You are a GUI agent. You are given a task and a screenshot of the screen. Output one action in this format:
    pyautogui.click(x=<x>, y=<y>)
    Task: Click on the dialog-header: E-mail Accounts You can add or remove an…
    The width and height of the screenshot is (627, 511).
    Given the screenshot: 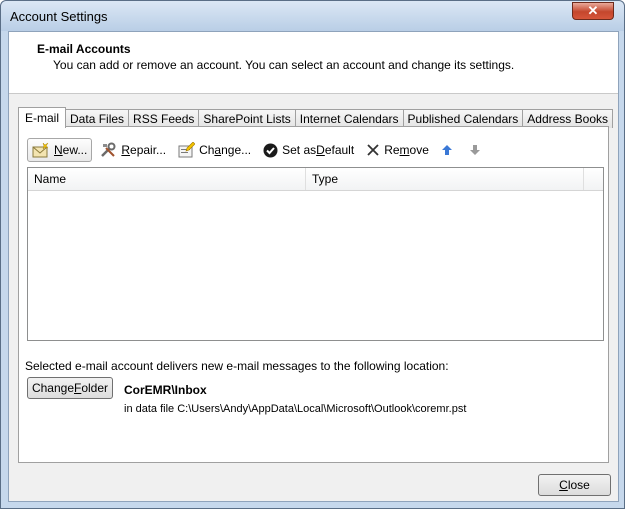 What is the action you would take?
    pyautogui.click(x=313, y=63)
    